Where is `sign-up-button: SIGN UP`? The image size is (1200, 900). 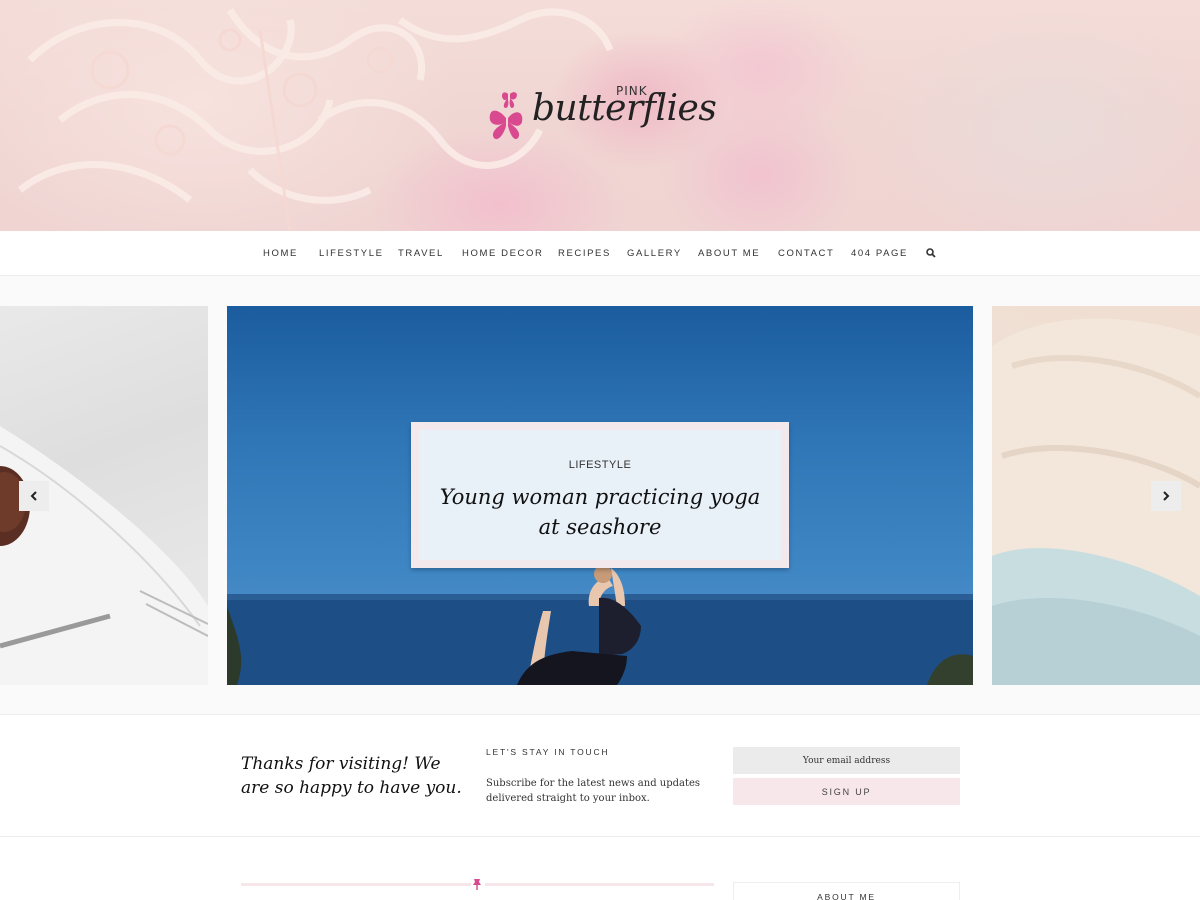 sign-up-button: SIGN UP is located at coordinates (846, 791).